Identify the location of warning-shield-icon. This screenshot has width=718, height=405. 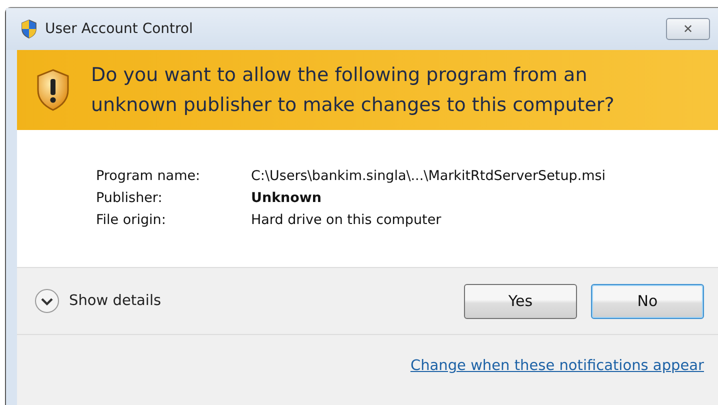
(53, 90).